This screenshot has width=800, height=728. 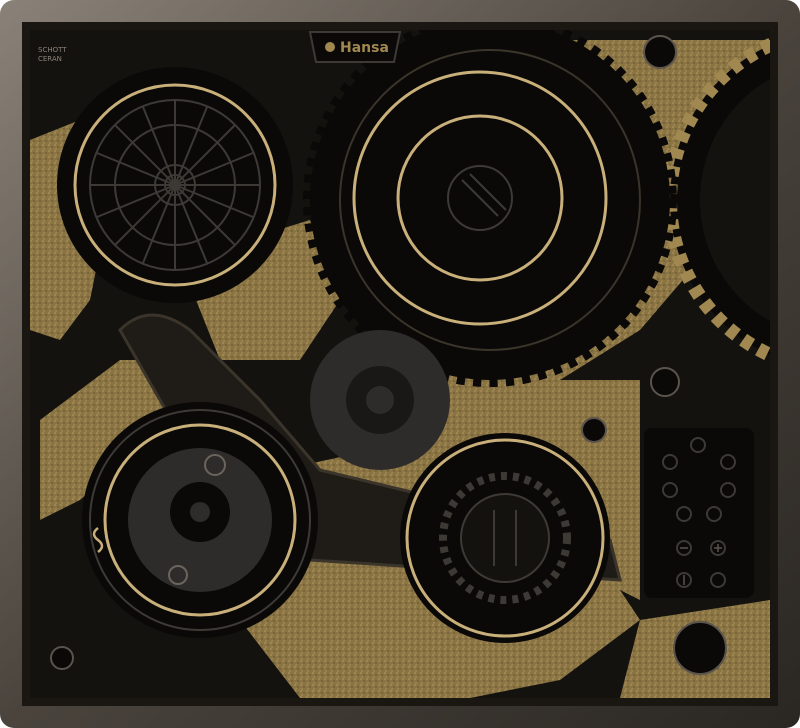 What do you see at coordinates (175, 185) in the screenshot?
I see `rear-left-zone` at bounding box center [175, 185].